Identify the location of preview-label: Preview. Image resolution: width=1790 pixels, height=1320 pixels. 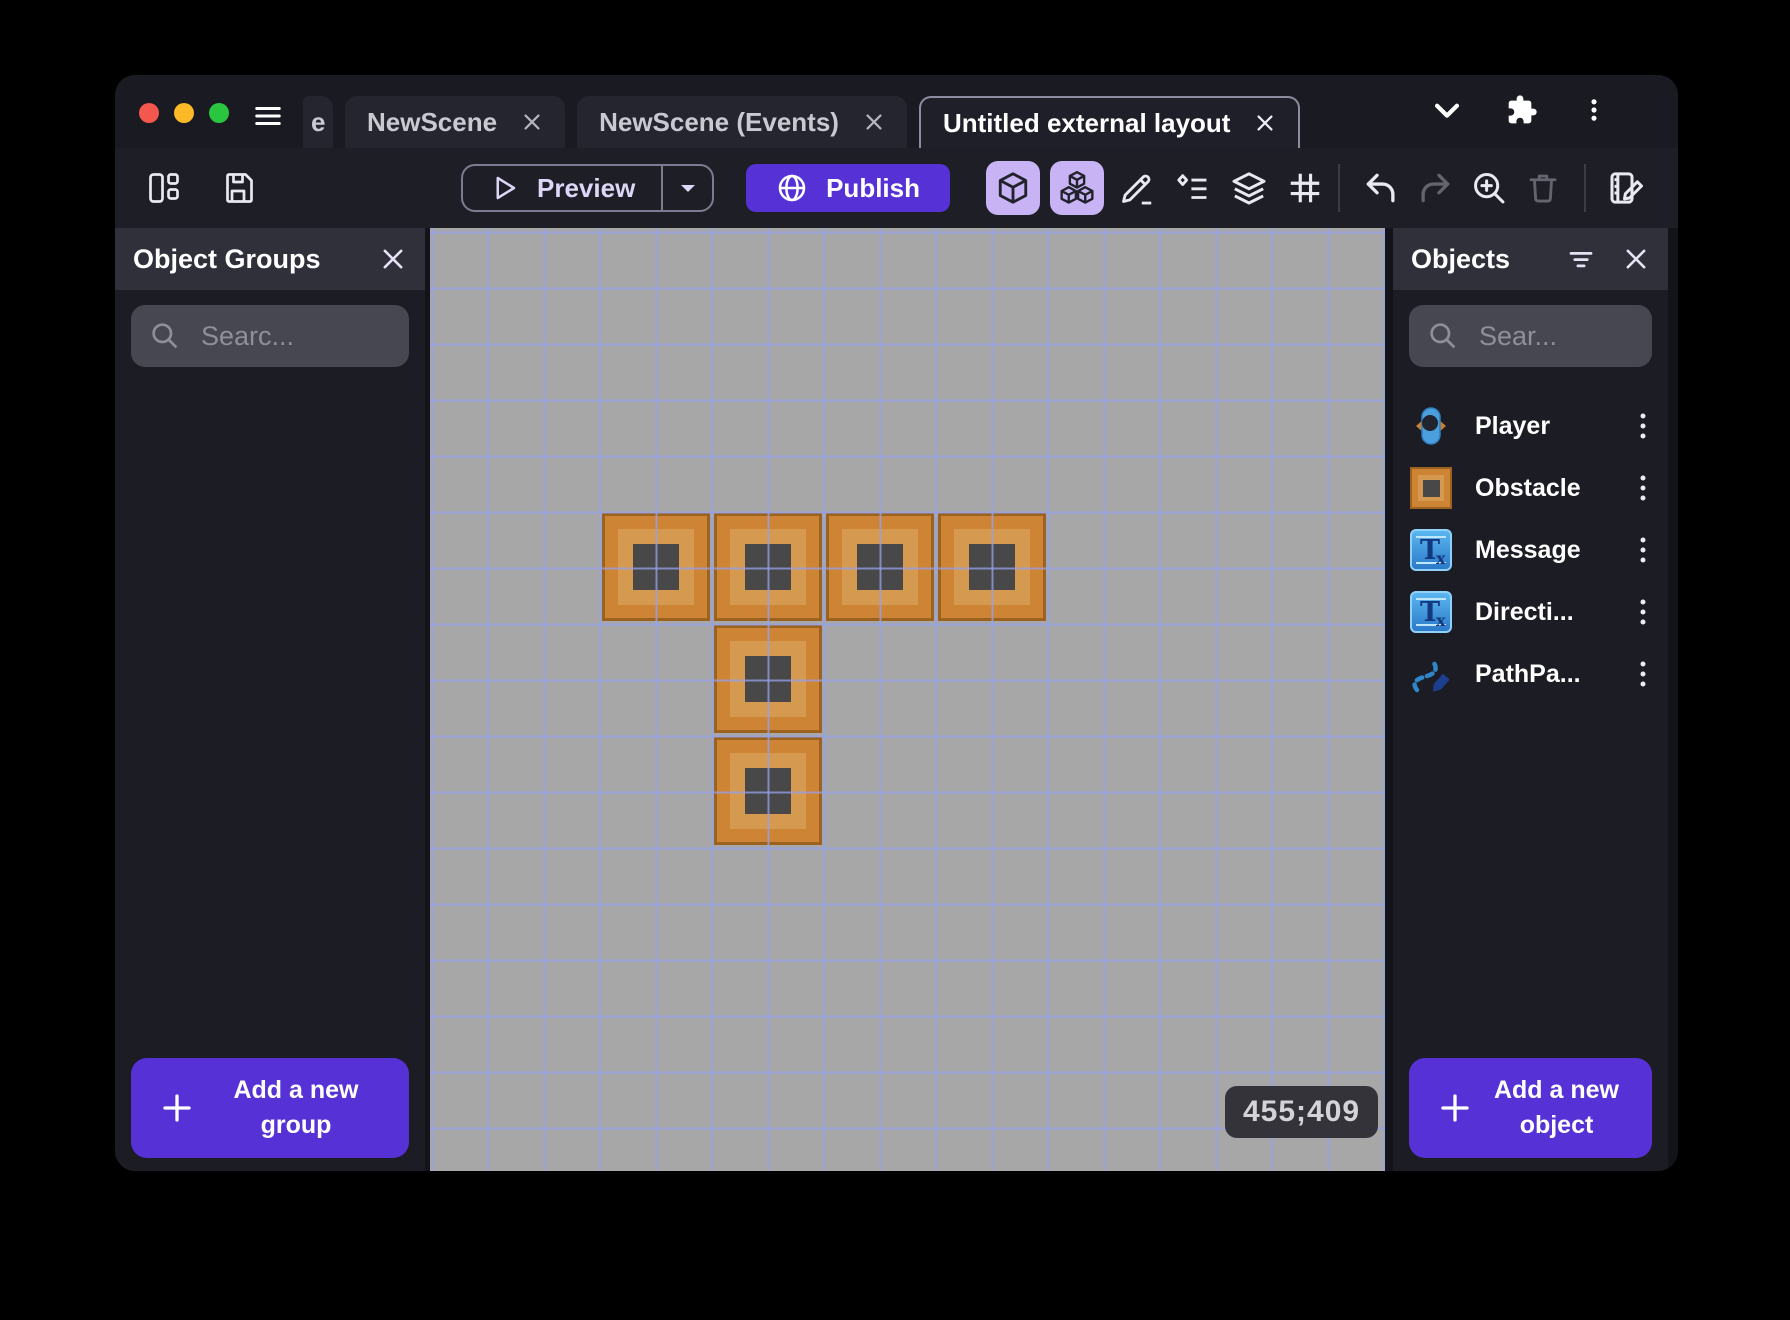
(586, 187).